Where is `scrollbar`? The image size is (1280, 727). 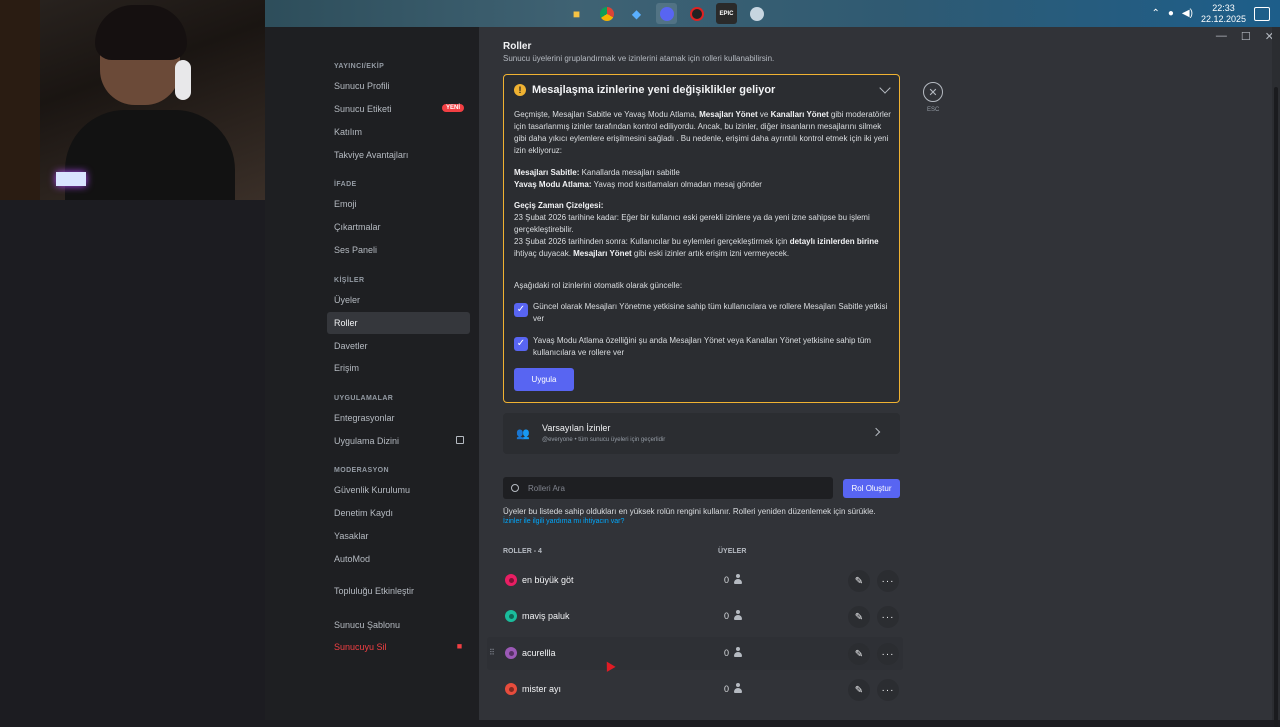
scrollbar is located at coordinates (1276, 377).